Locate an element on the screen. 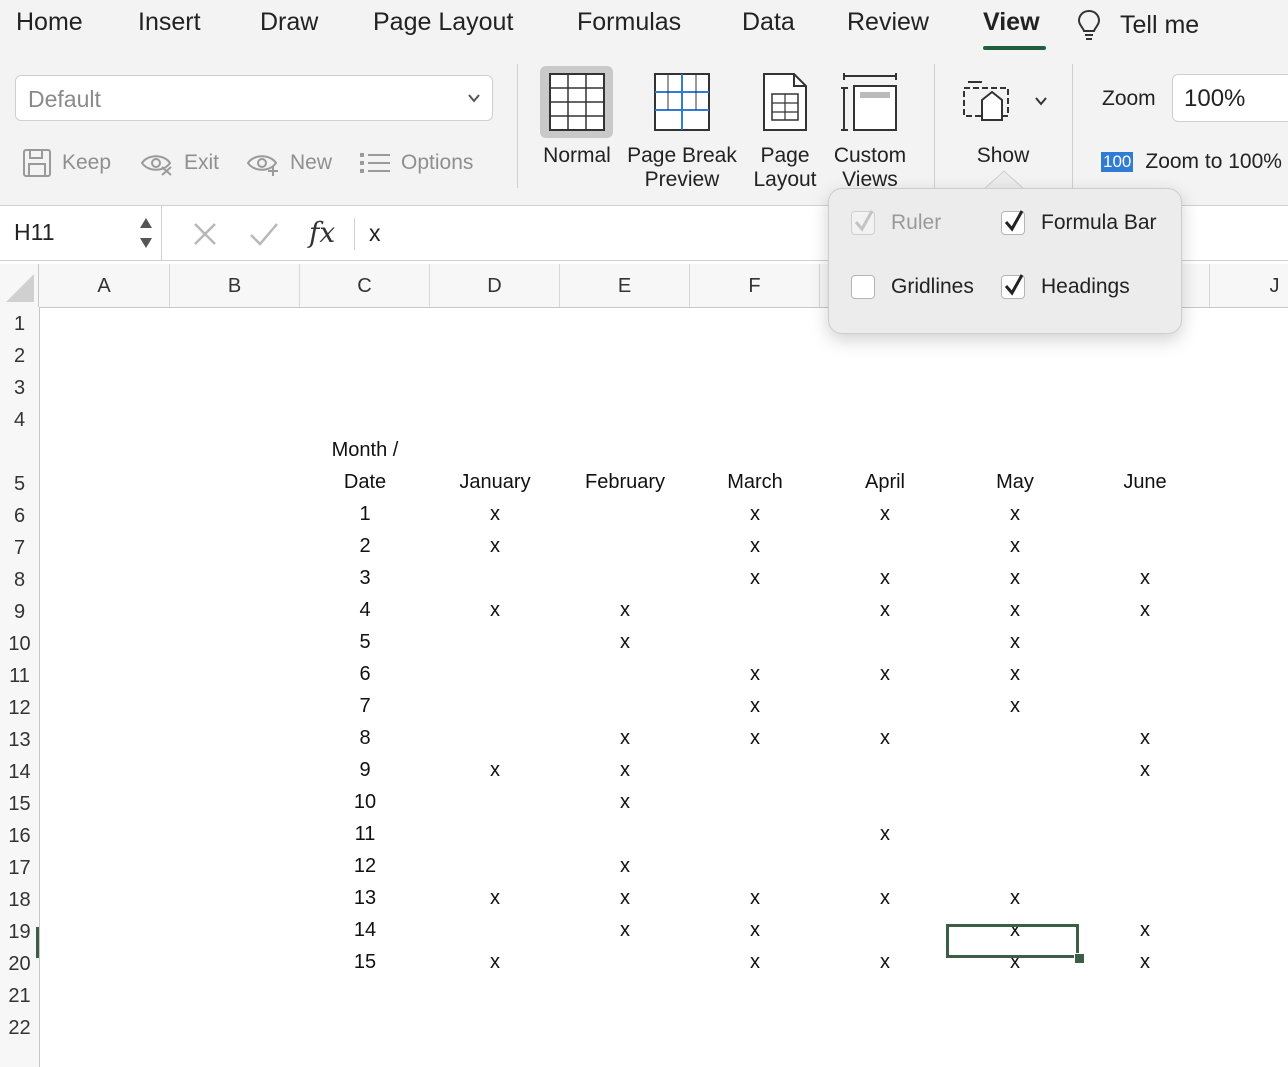 This screenshot has width=1288, height=1067. row-header: 22 is located at coordinates (19, 1028).